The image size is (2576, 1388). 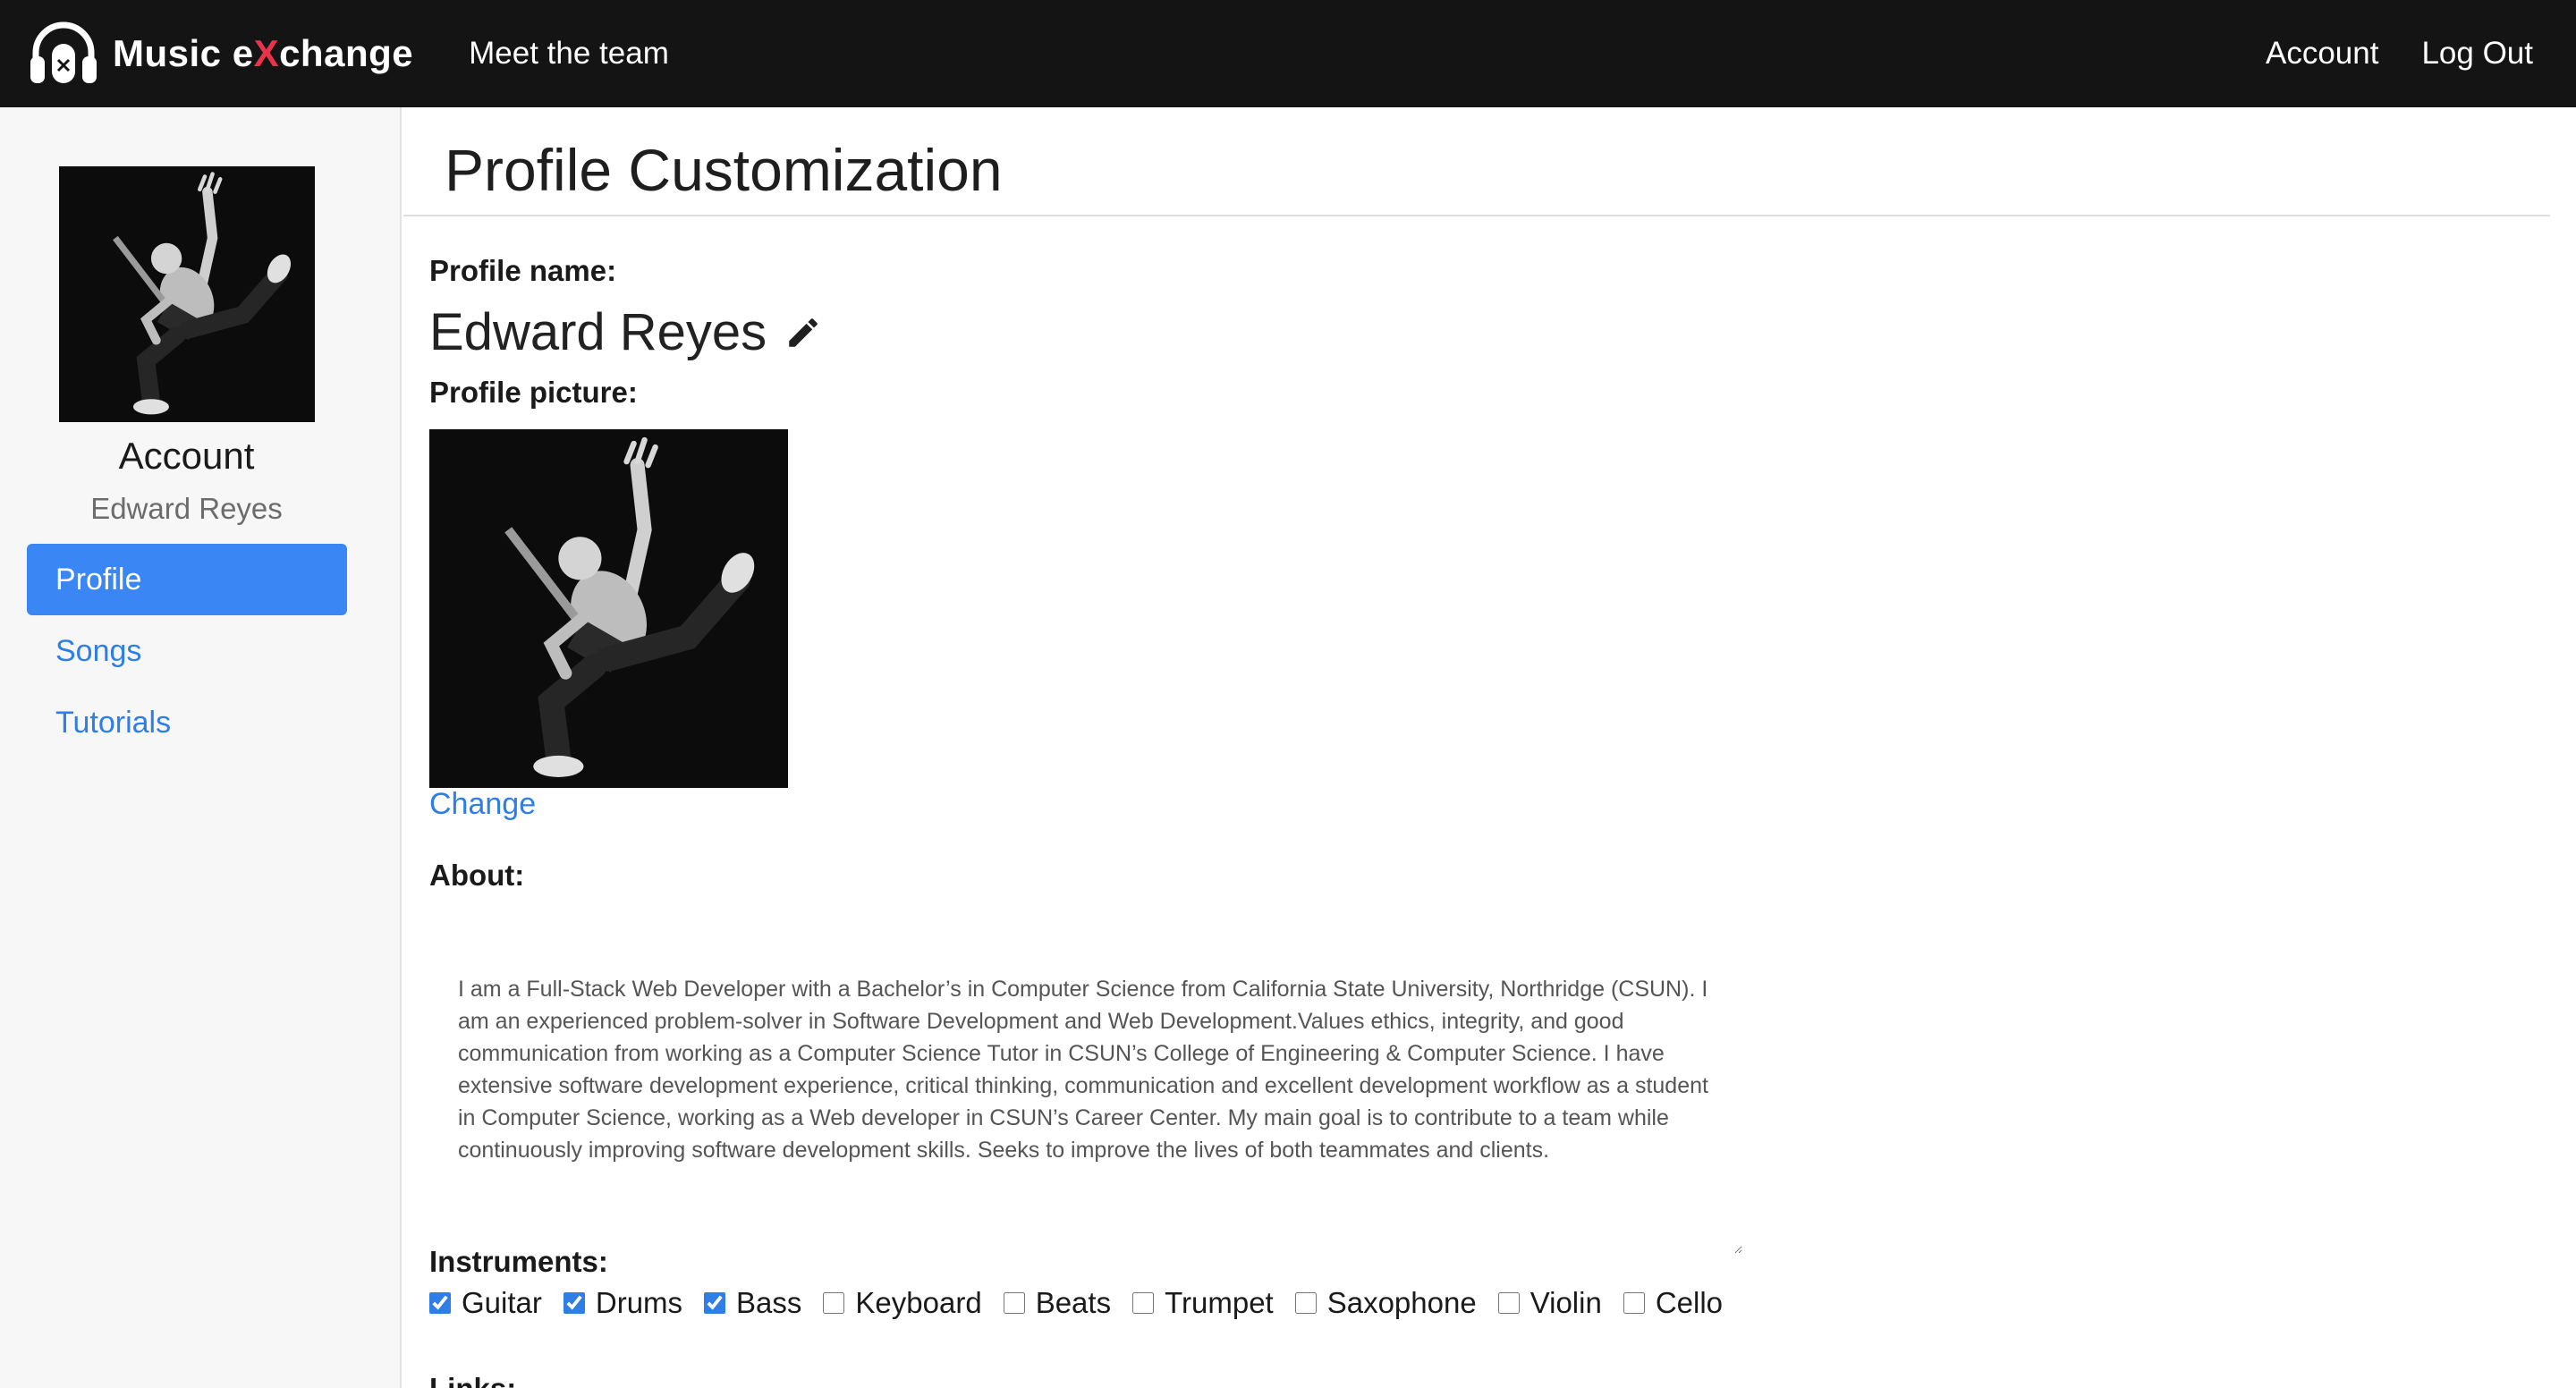 I want to click on about-label: About:, so click(x=477, y=876).